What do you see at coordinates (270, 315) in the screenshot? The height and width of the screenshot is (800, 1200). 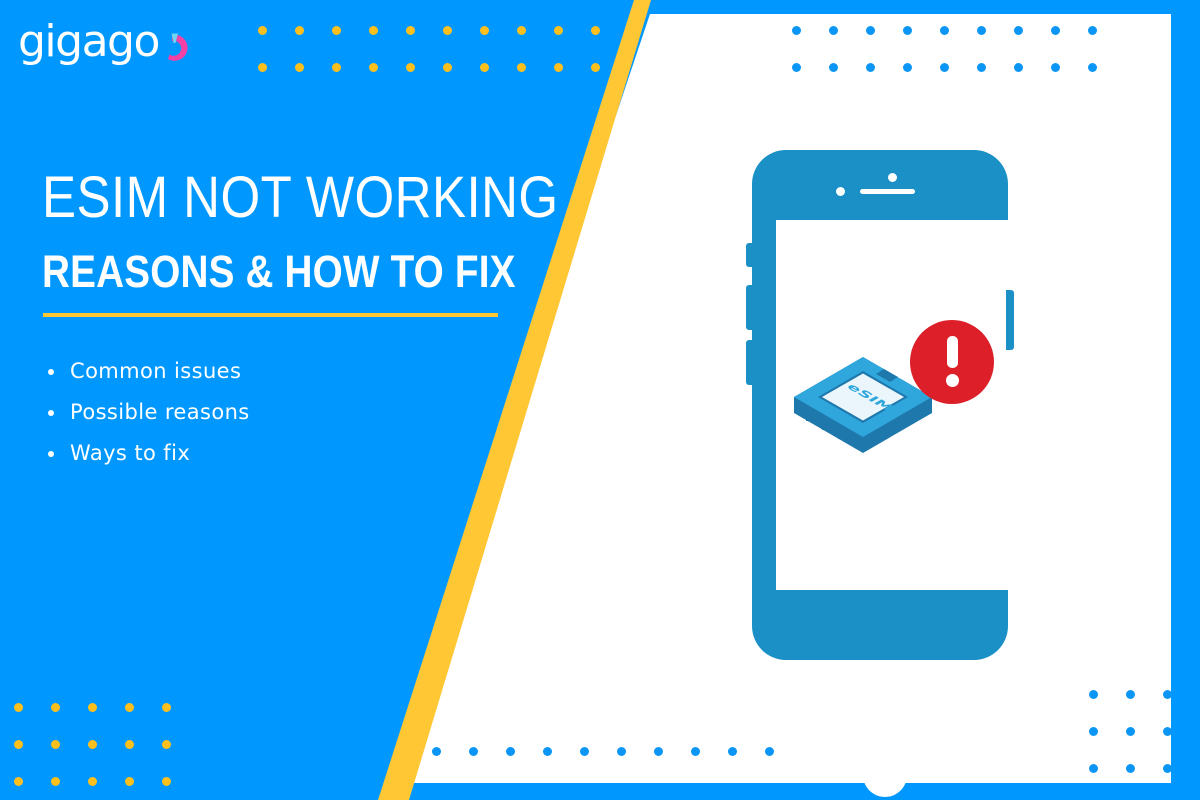 I see `headline-divider` at bounding box center [270, 315].